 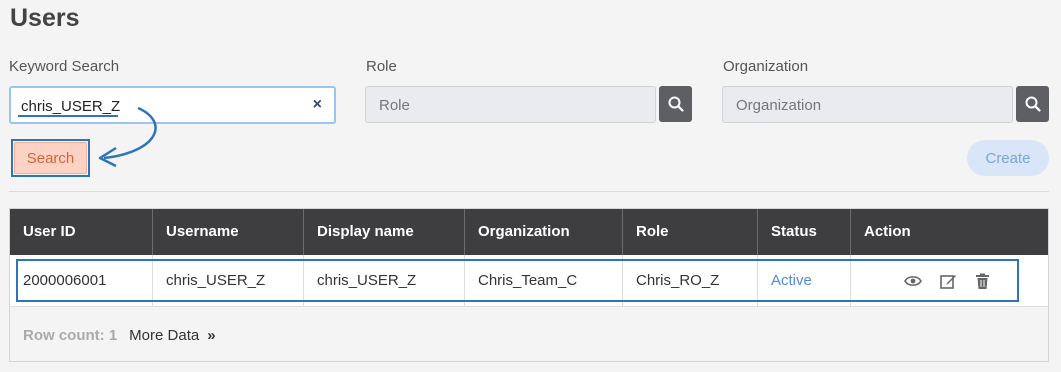 What do you see at coordinates (804, 281) in the screenshot?
I see `status-badge: Active` at bounding box center [804, 281].